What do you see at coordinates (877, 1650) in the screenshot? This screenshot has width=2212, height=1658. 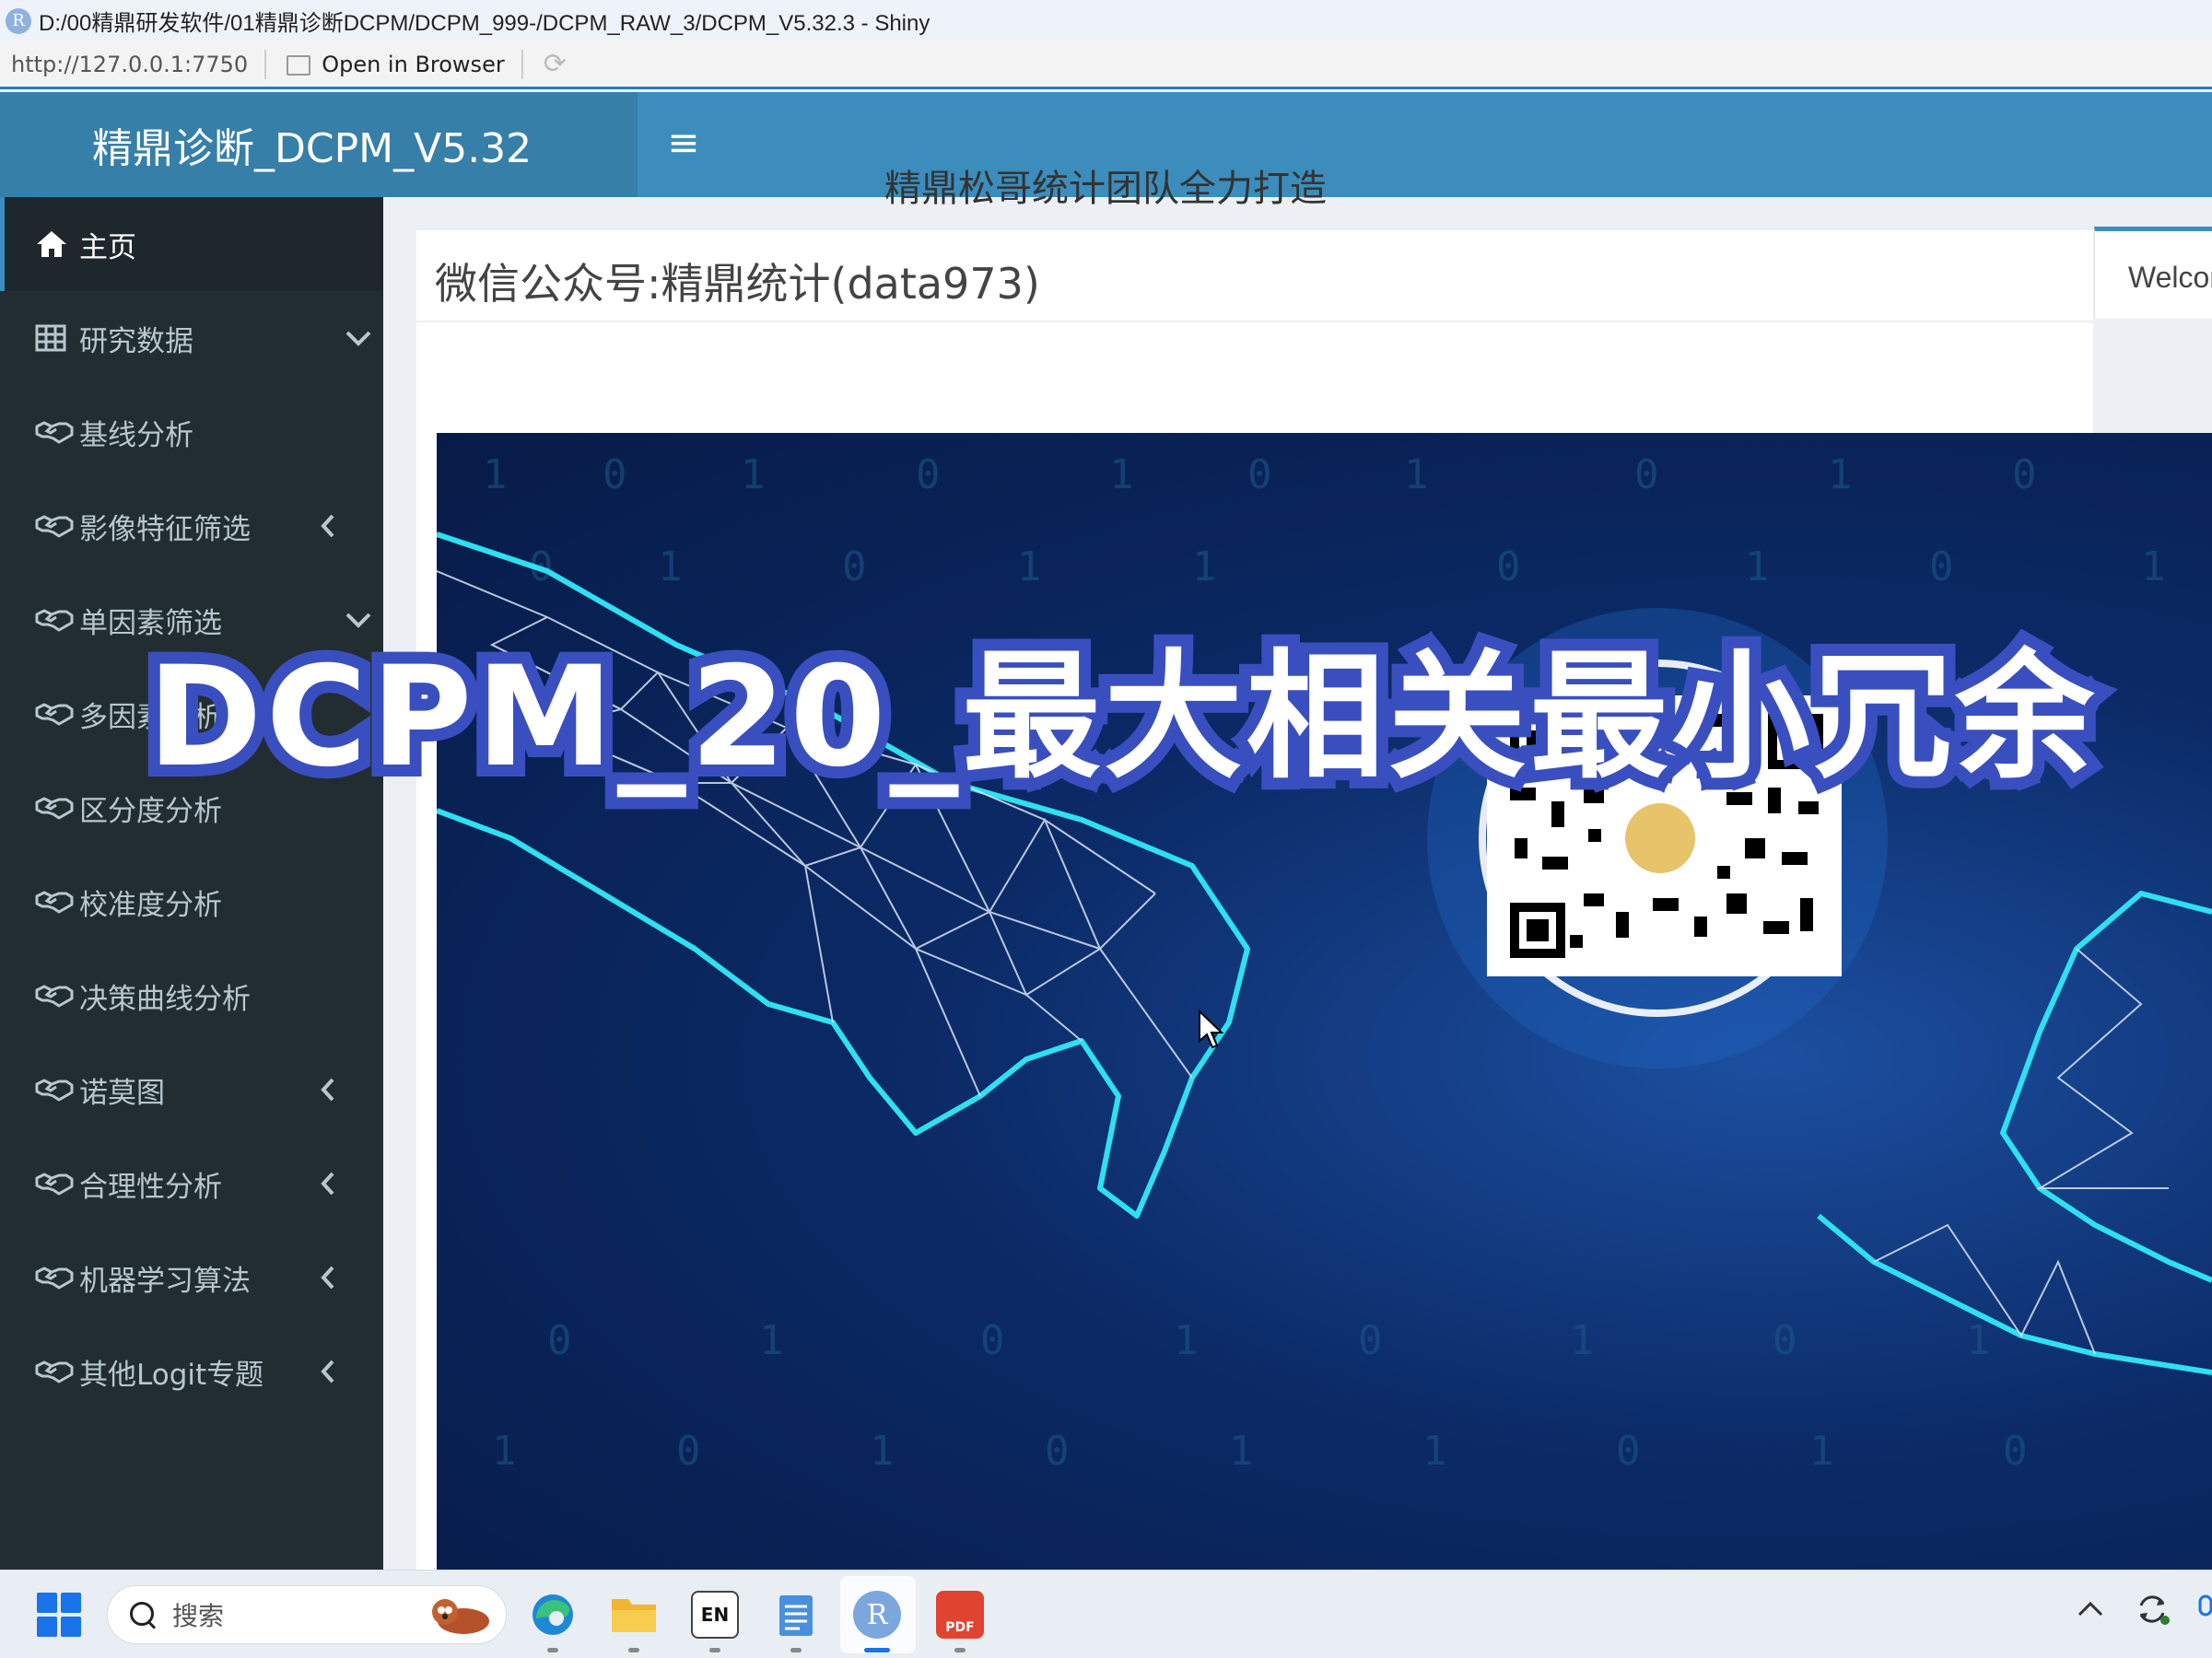 I see `taskbar-active-indicator` at bounding box center [877, 1650].